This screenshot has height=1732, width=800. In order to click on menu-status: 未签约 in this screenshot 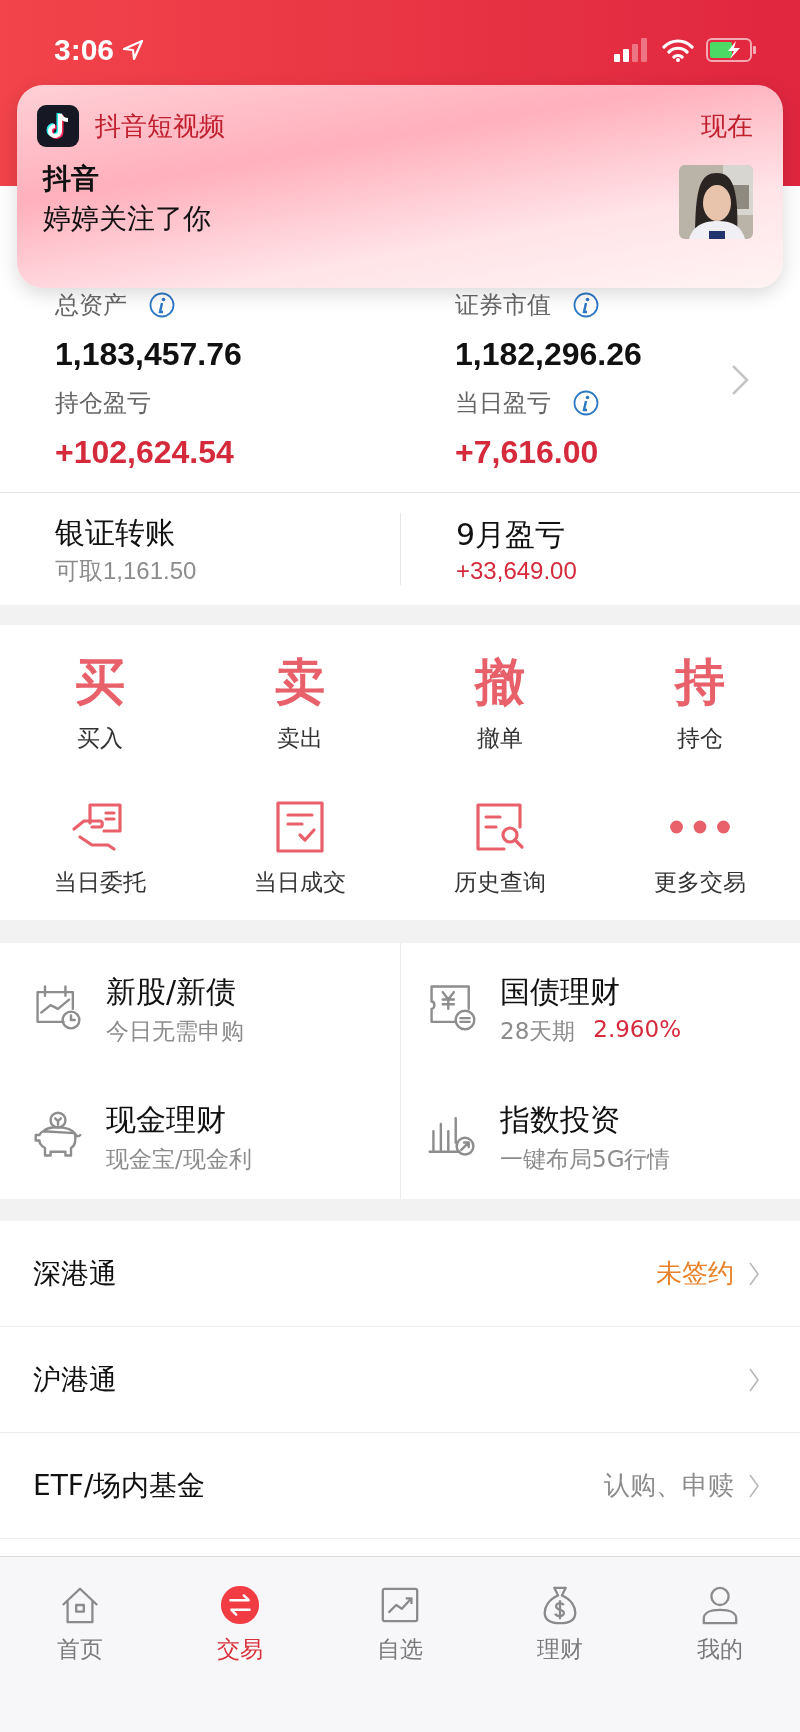, I will do `click(695, 1273)`.